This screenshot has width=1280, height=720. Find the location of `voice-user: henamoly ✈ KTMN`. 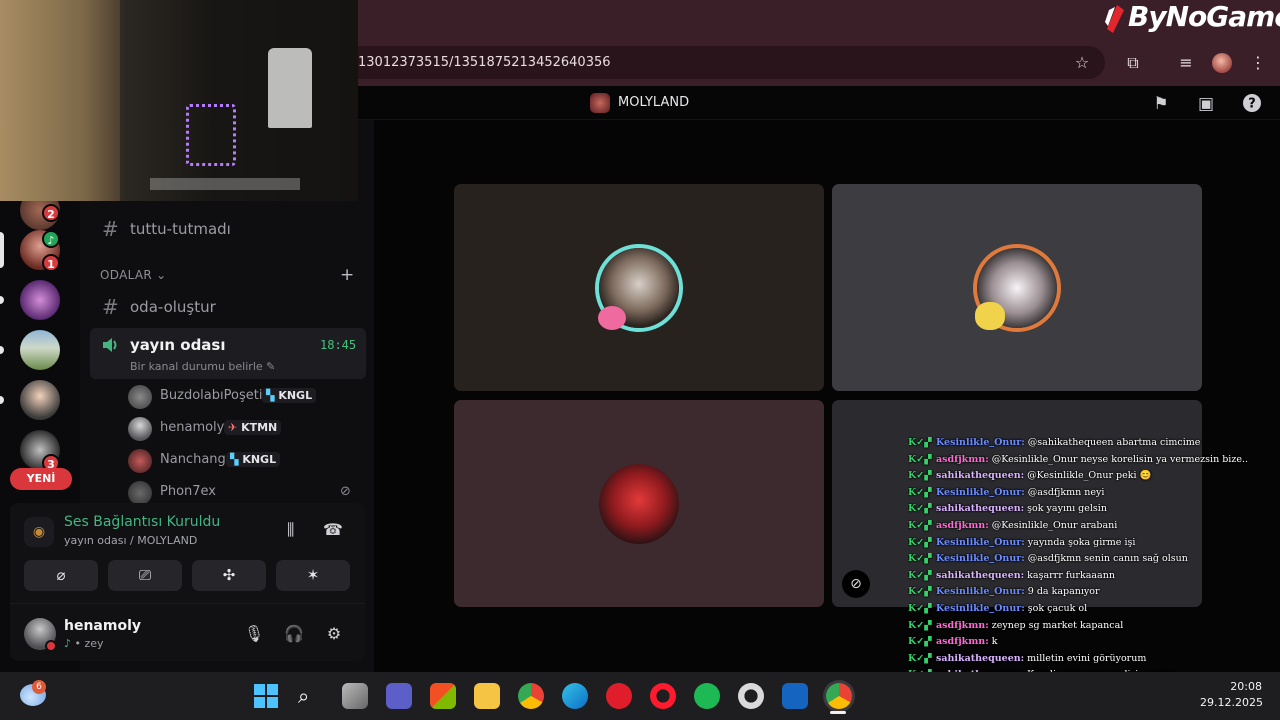

voice-user: henamoly ✈ KTMN is located at coordinates (228, 429).